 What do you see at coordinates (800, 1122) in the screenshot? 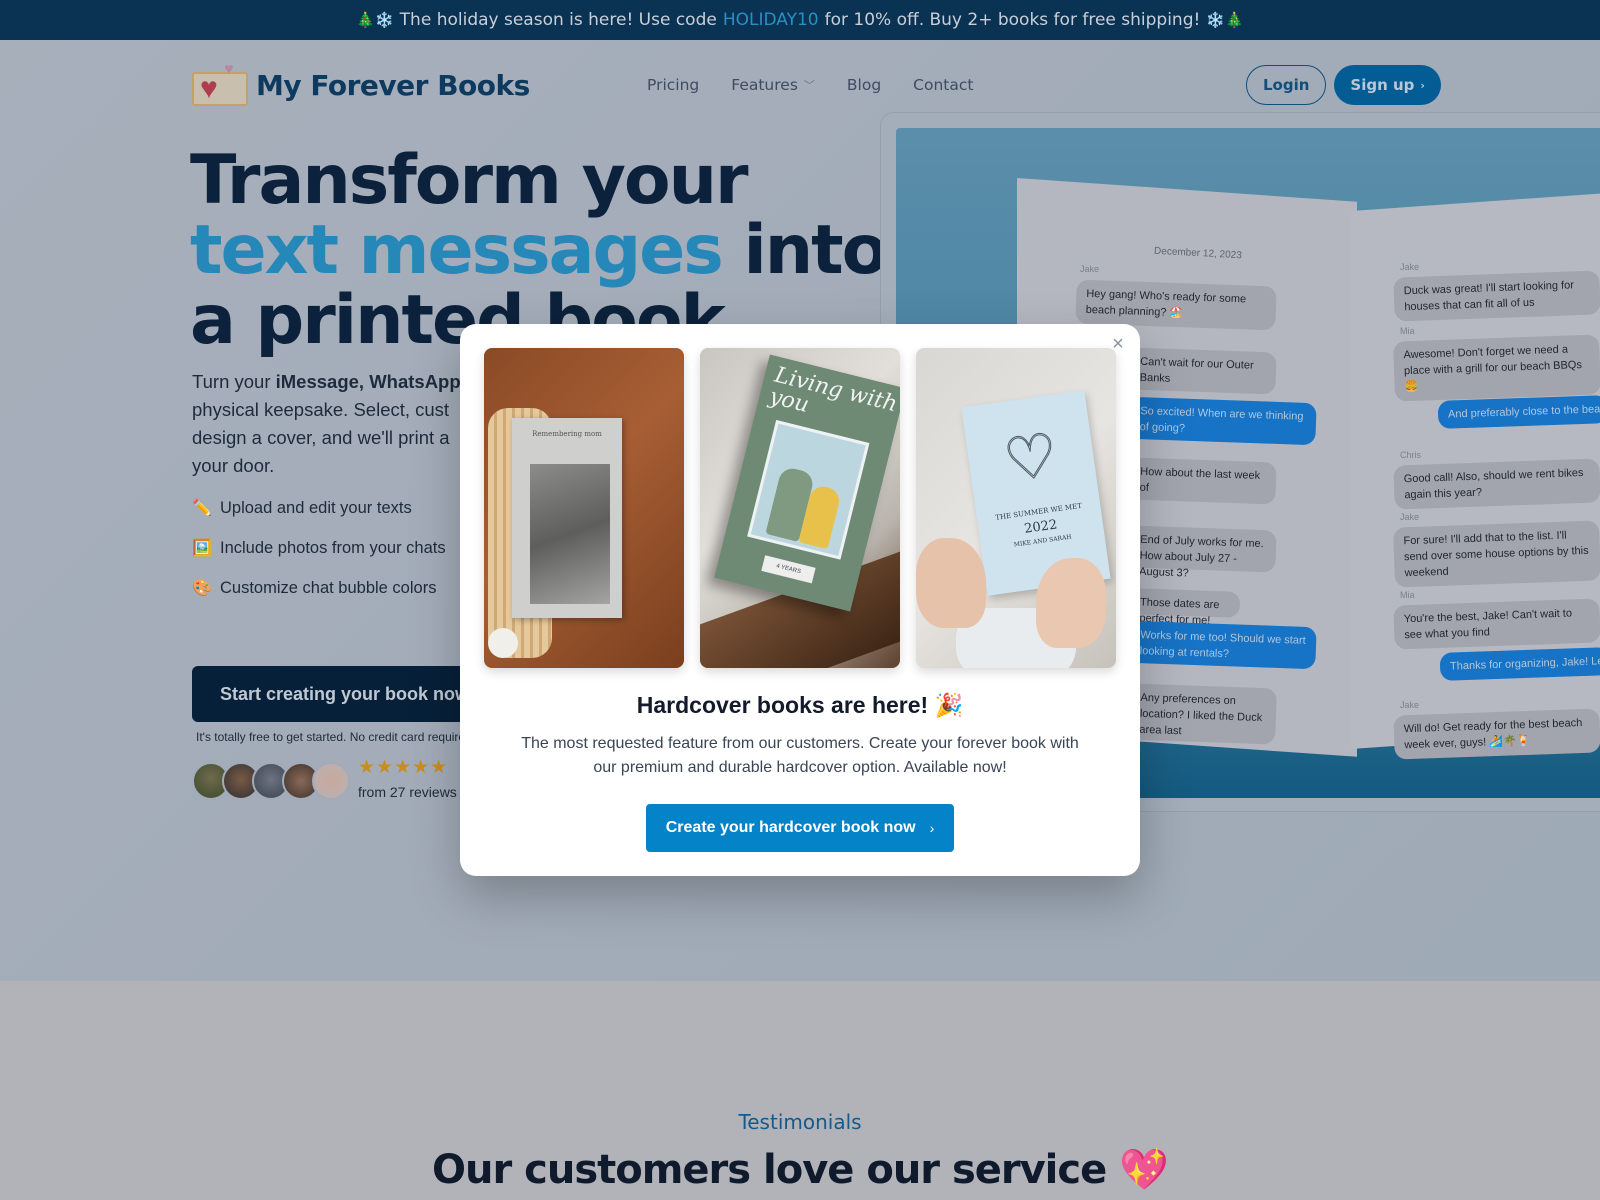
I see `testimonials-label: Testimonials` at bounding box center [800, 1122].